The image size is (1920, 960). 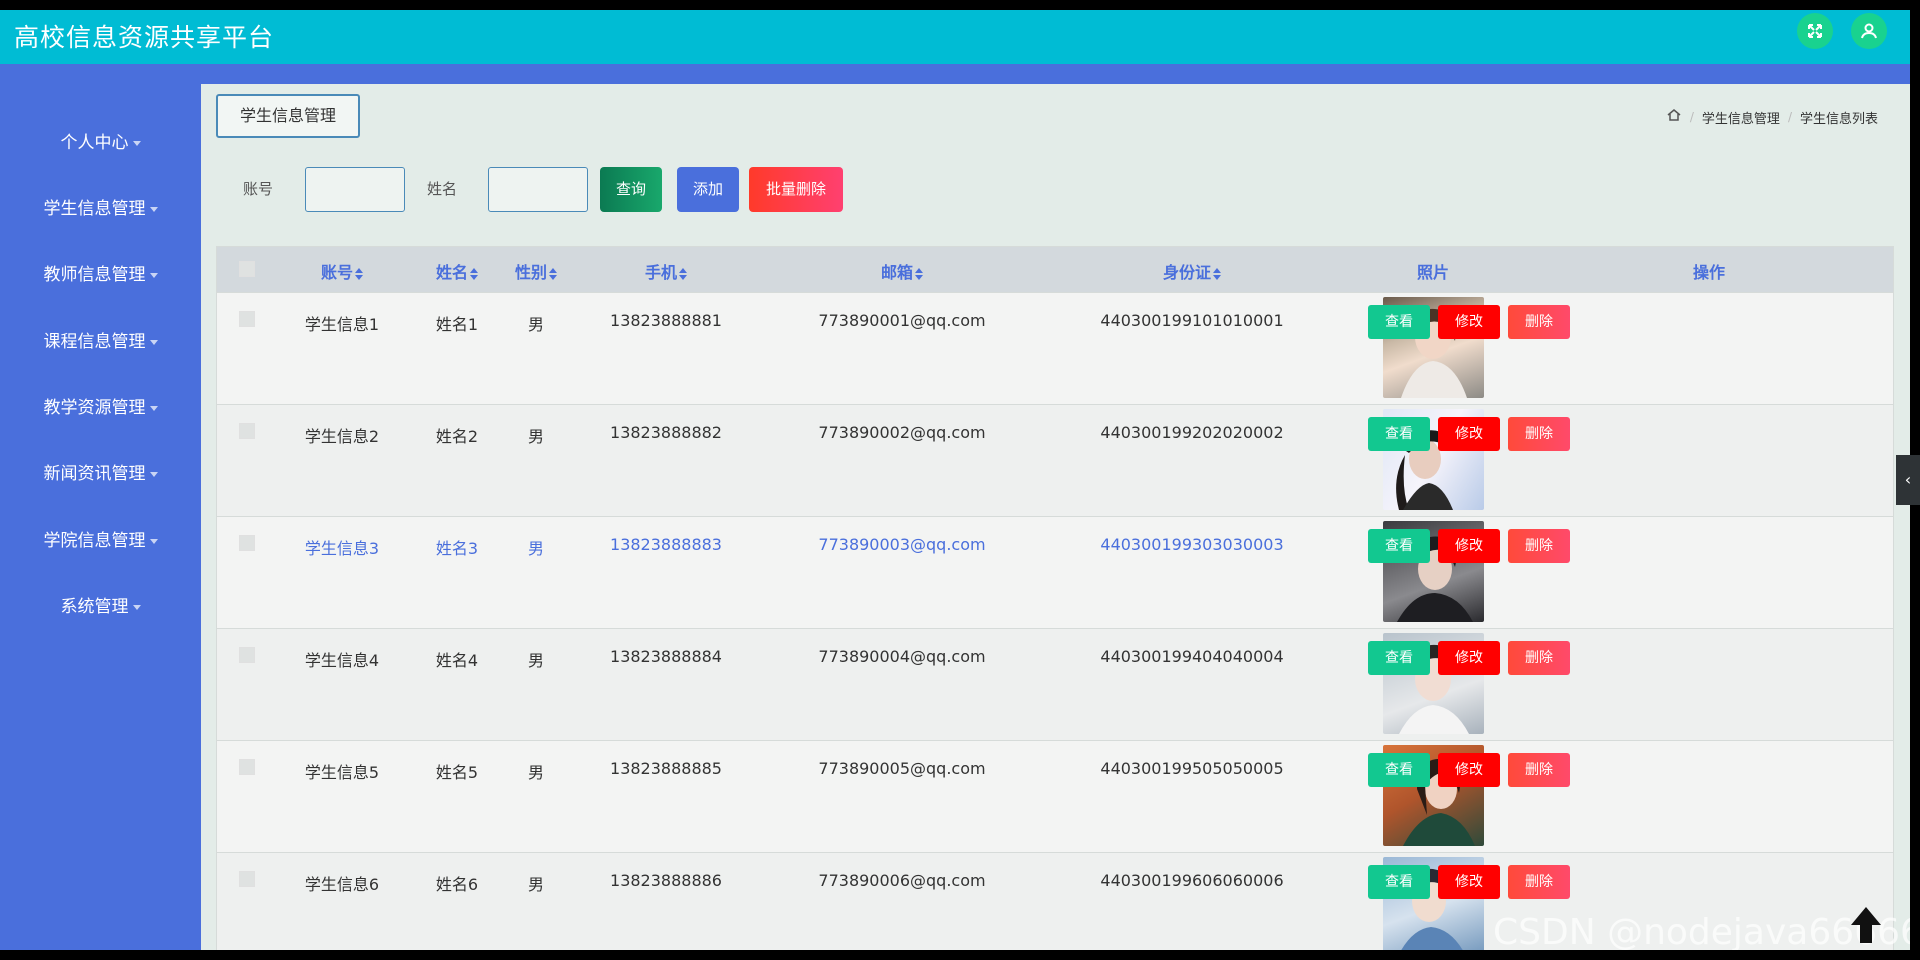 I want to click on watermark: CSDN @nodejava666666, so click(x=1701, y=931).